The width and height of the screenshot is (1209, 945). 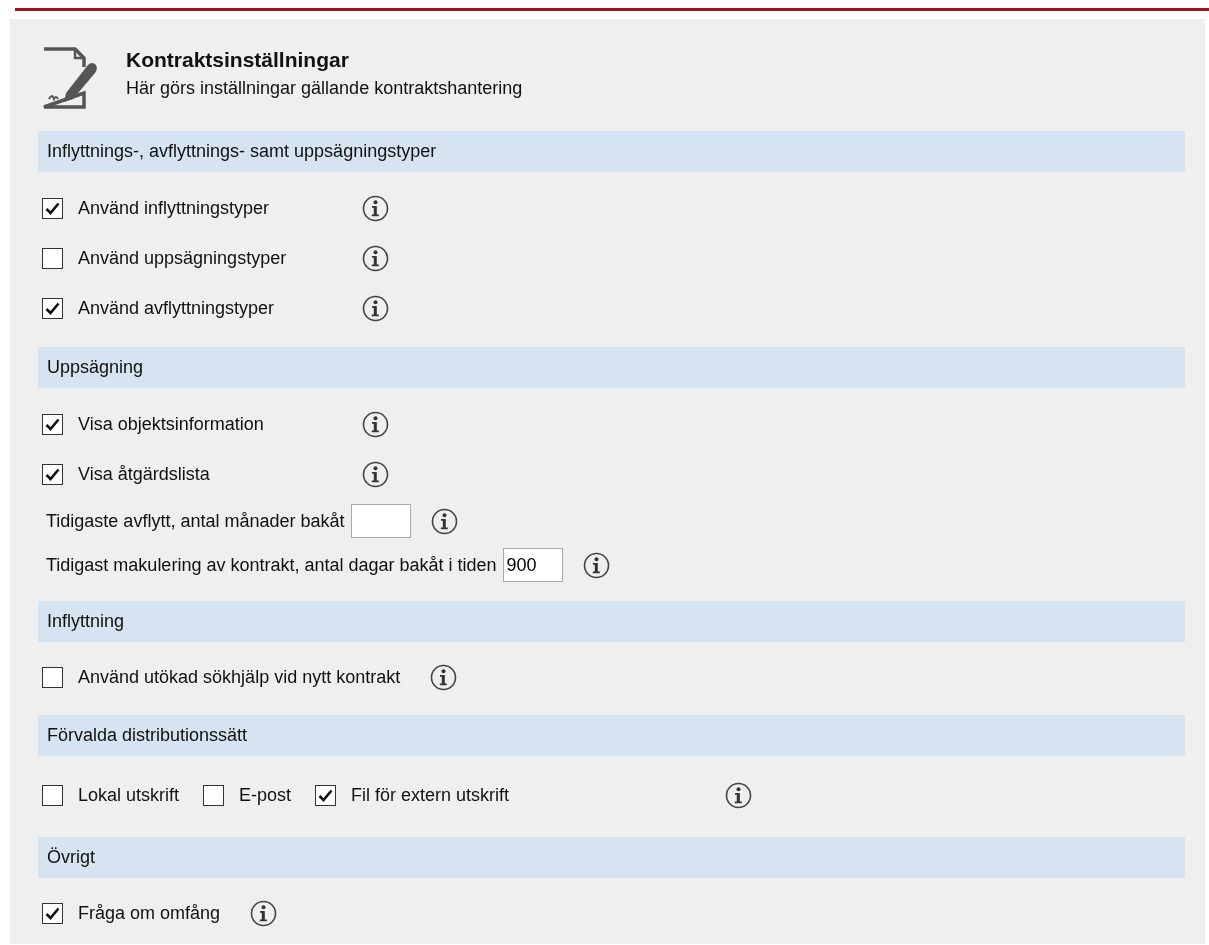 I want to click on number-field, so click(x=380, y=521).